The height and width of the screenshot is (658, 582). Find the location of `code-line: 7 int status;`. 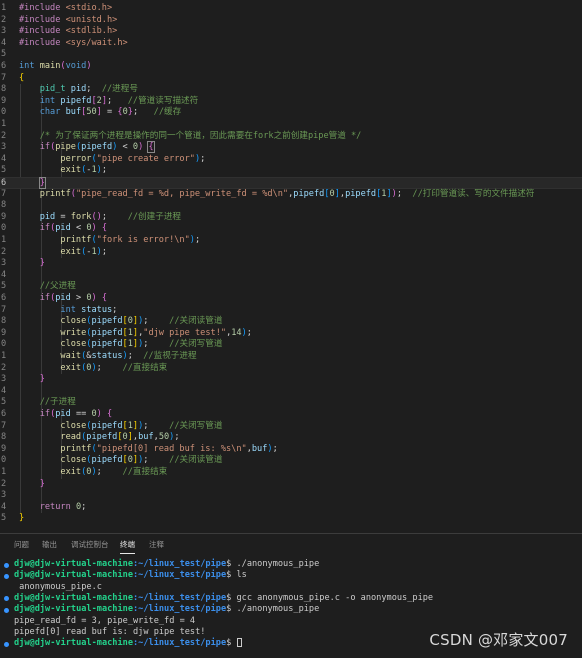

code-line: 7 int status; is located at coordinates (291, 311).